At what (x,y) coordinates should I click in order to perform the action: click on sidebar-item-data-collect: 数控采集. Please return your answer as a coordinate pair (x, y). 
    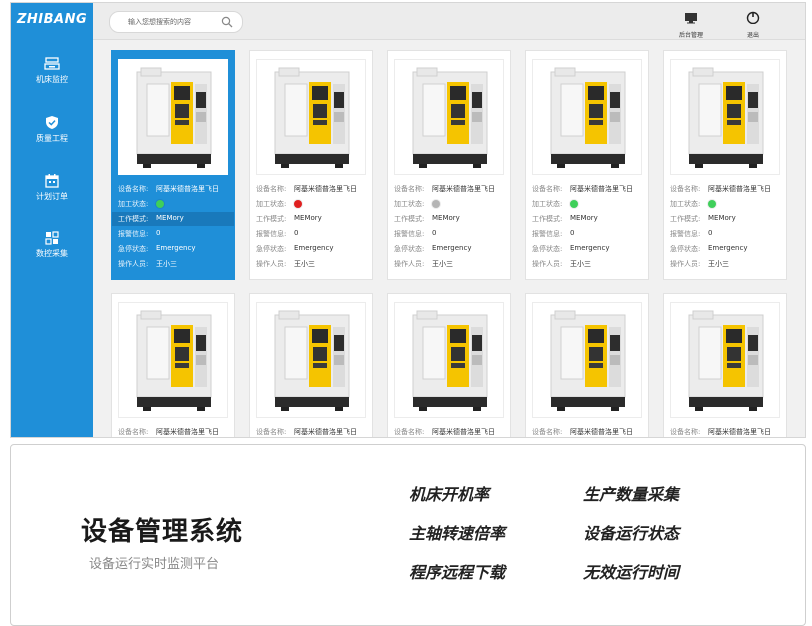
    Looking at the image, I should click on (52, 253).